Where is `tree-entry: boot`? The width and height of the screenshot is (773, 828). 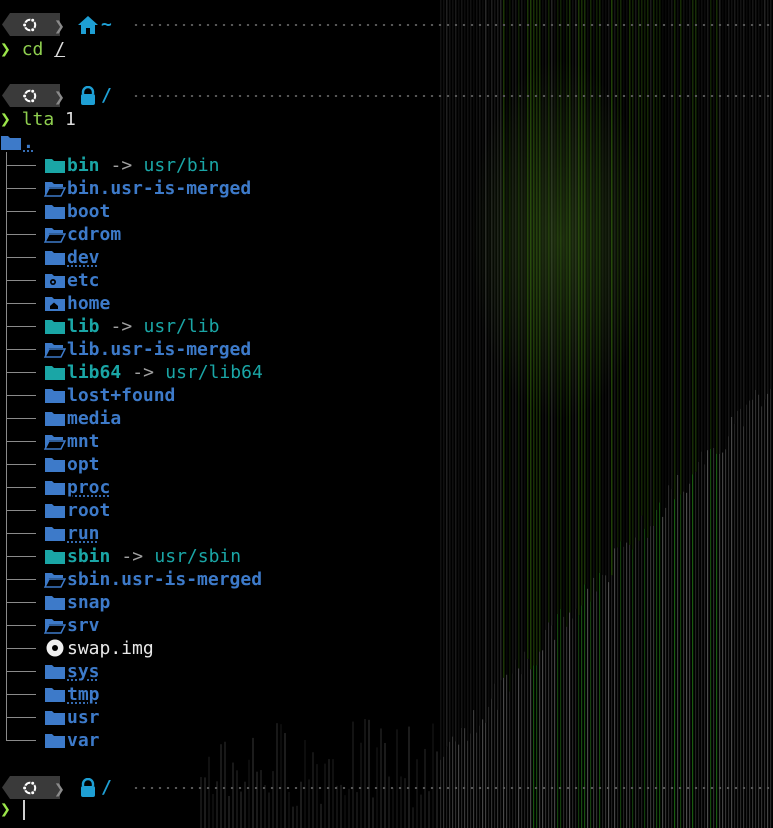 tree-entry: boot is located at coordinates (386, 211).